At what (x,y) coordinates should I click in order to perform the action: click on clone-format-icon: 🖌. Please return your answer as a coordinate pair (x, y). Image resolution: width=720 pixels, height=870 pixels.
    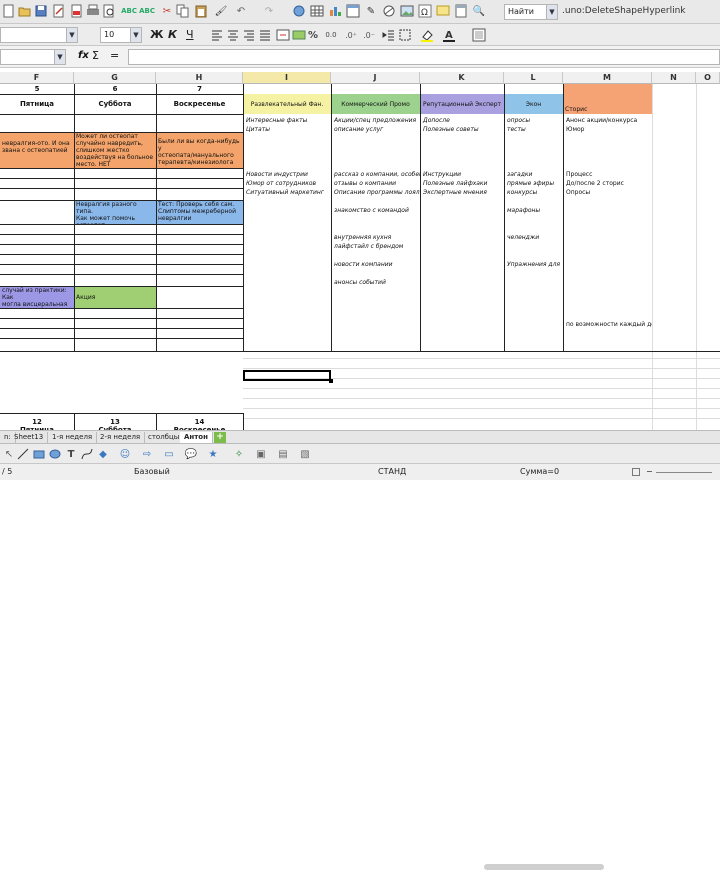
    Looking at the image, I should click on (221, 11).